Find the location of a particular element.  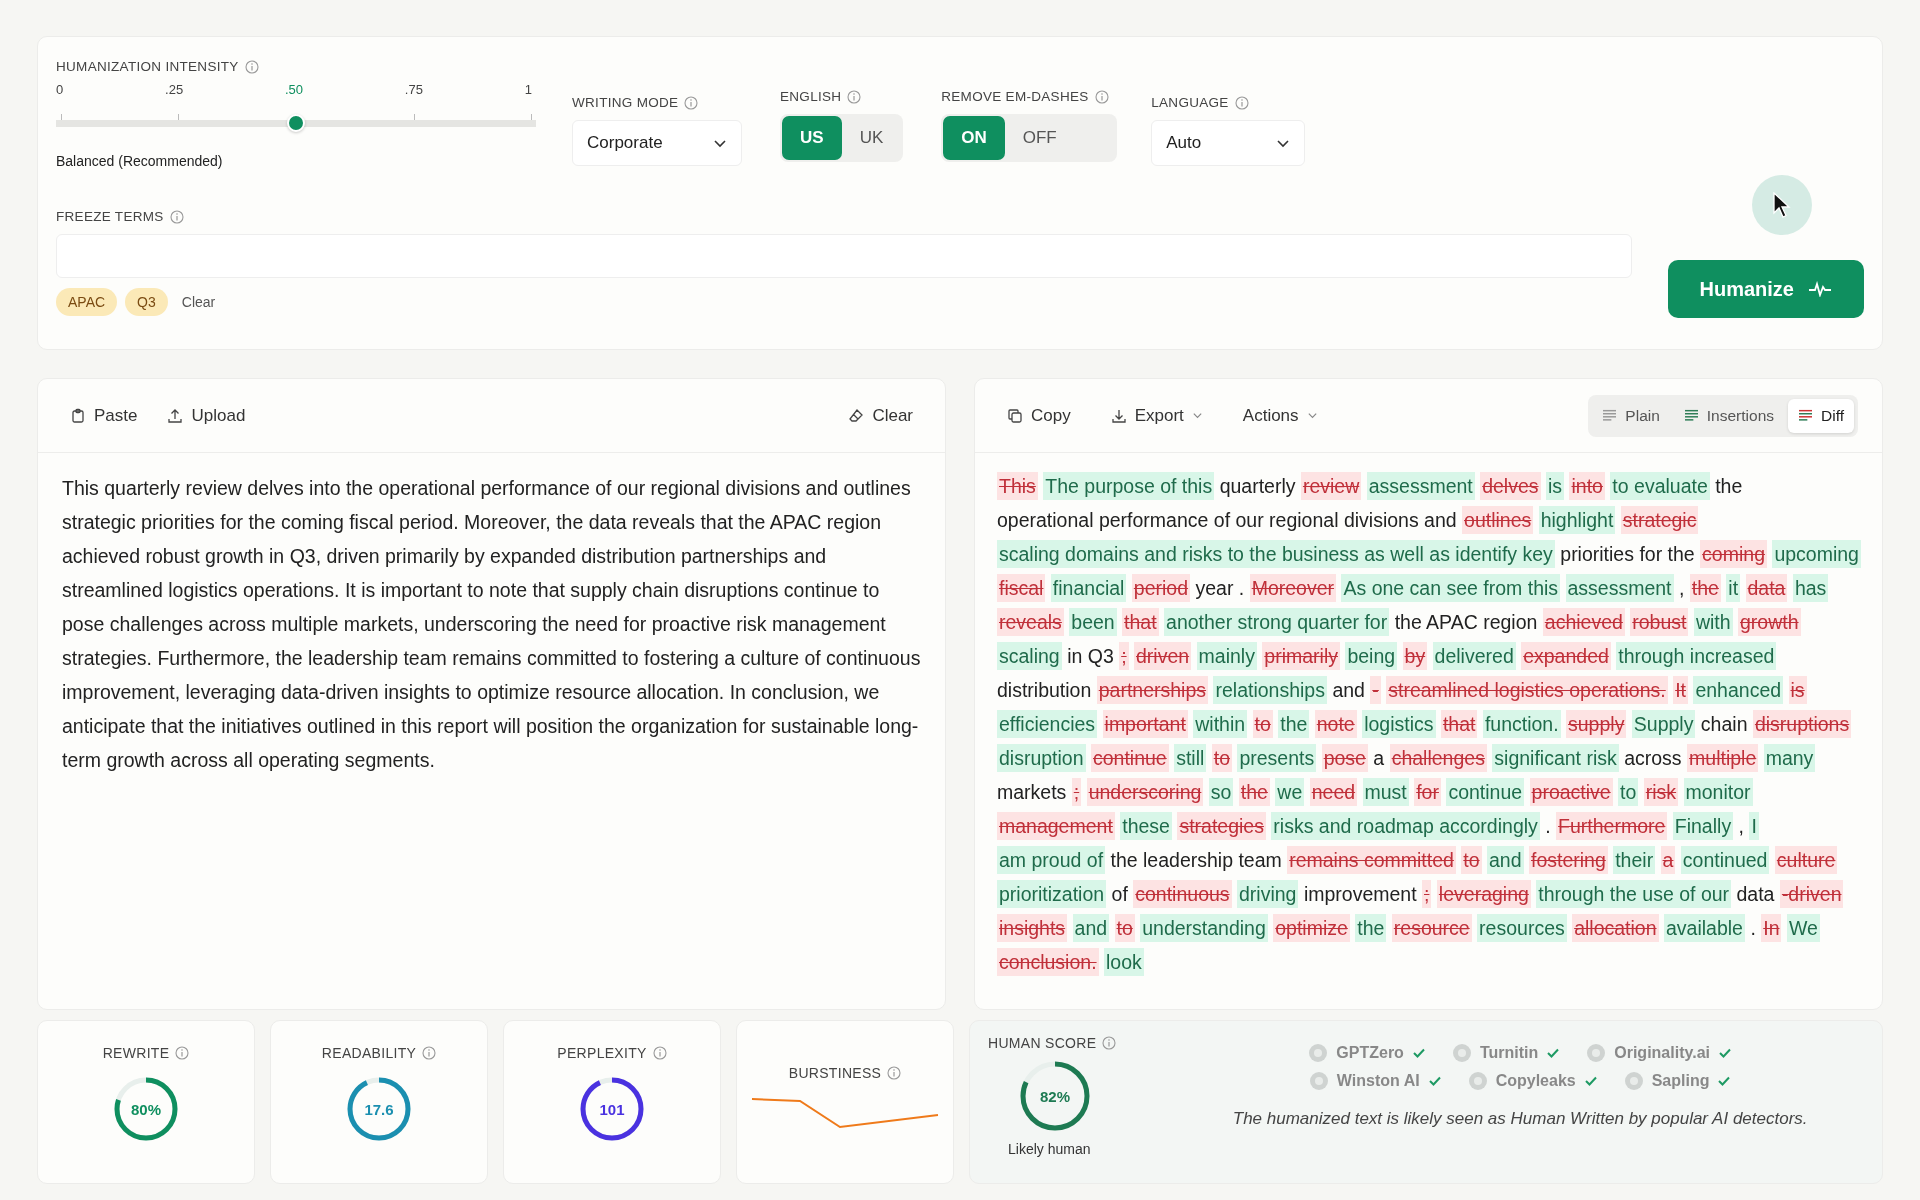

deleted-text: fiscal is located at coordinates (1021, 588).